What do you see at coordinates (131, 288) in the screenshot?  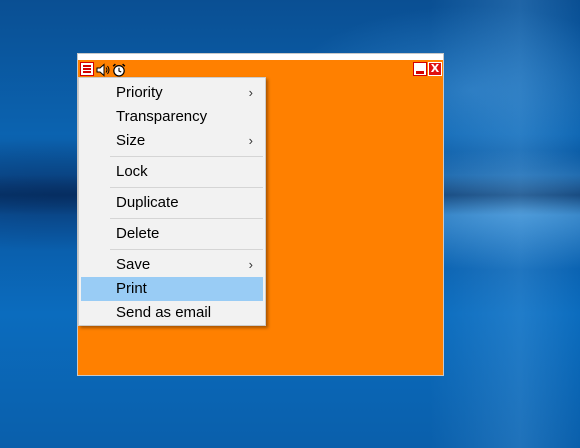 I see `menu-item-label: Print` at bounding box center [131, 288].